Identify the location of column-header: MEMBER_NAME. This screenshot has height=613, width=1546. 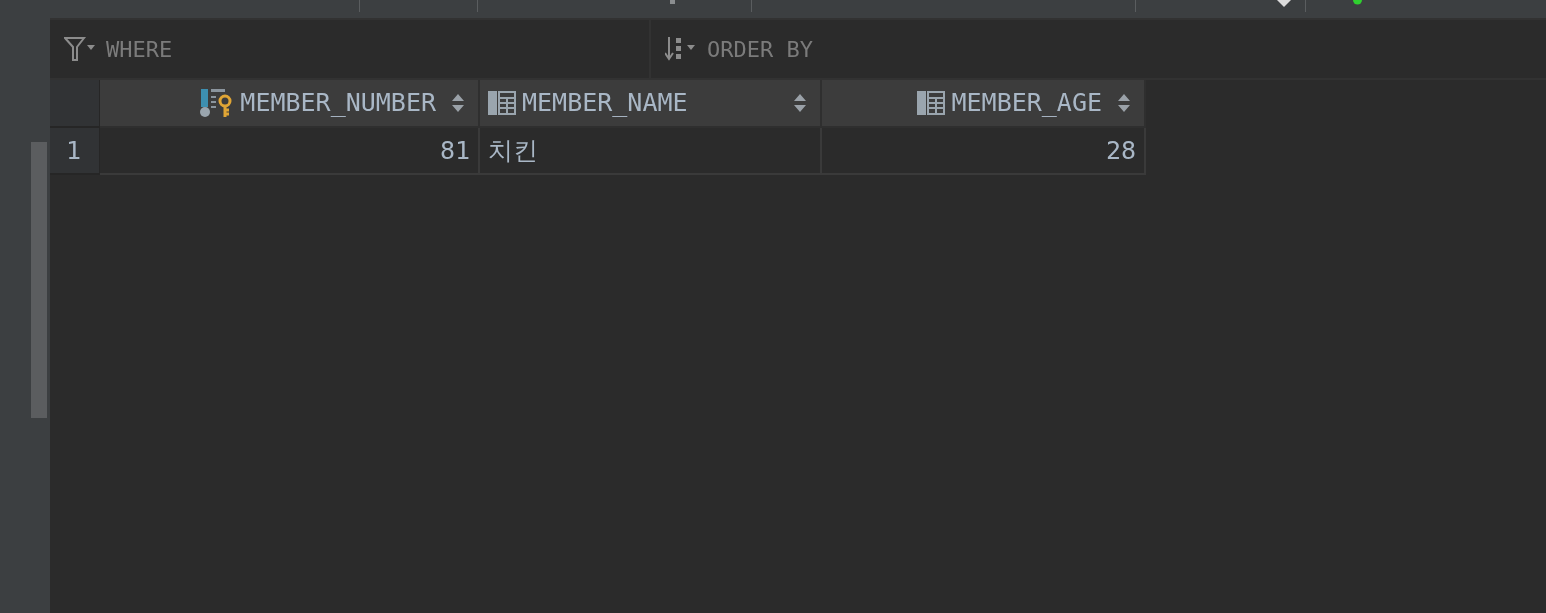
(651, 104).